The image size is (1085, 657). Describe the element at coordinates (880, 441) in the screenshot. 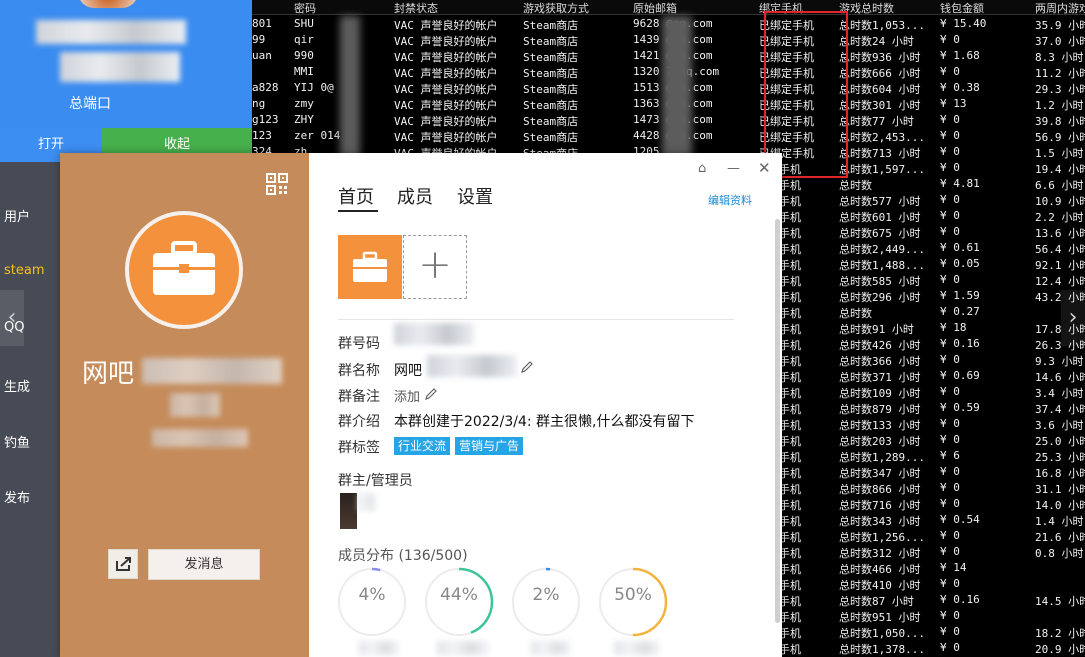

I see `table-cell-total: 总时数203 小时` at that location.